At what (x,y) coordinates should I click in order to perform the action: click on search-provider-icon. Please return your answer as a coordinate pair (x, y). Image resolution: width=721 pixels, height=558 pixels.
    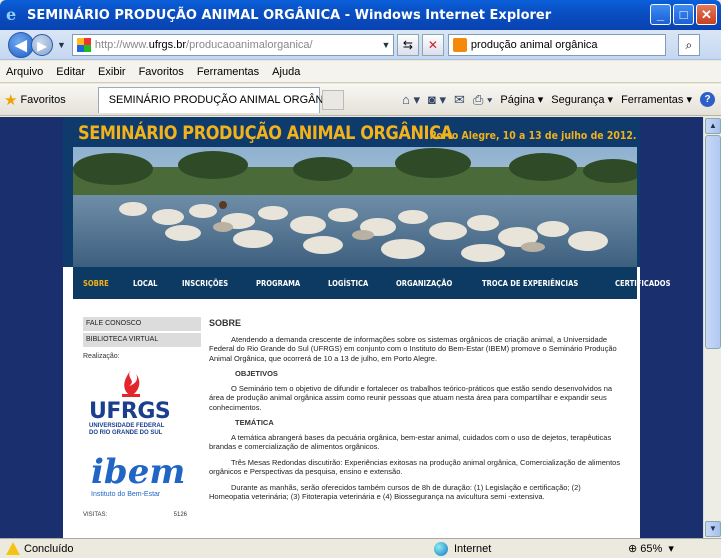
    Looking at the image, I should click on (459, 44).